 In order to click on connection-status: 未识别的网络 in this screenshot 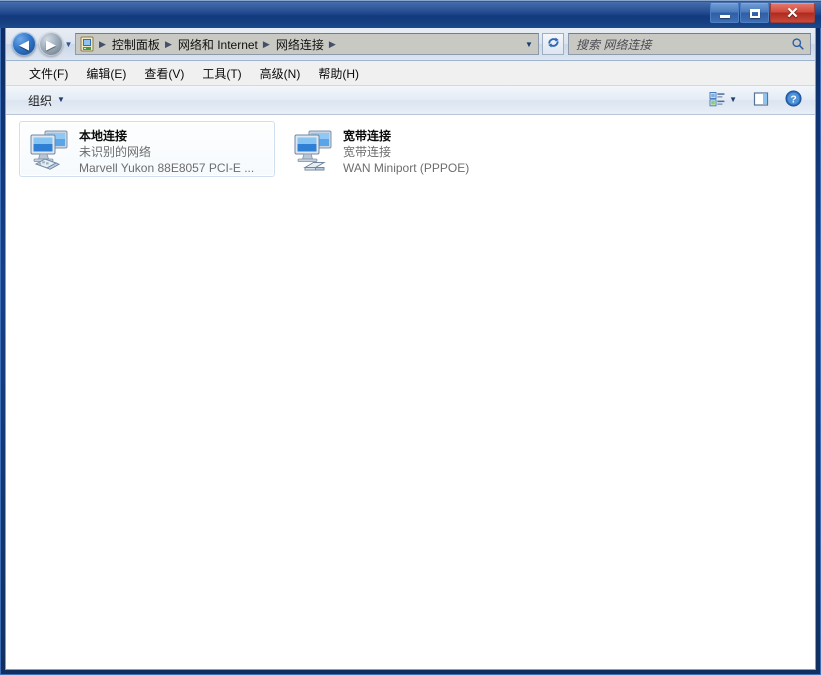, I will do `click(115, 152)`.